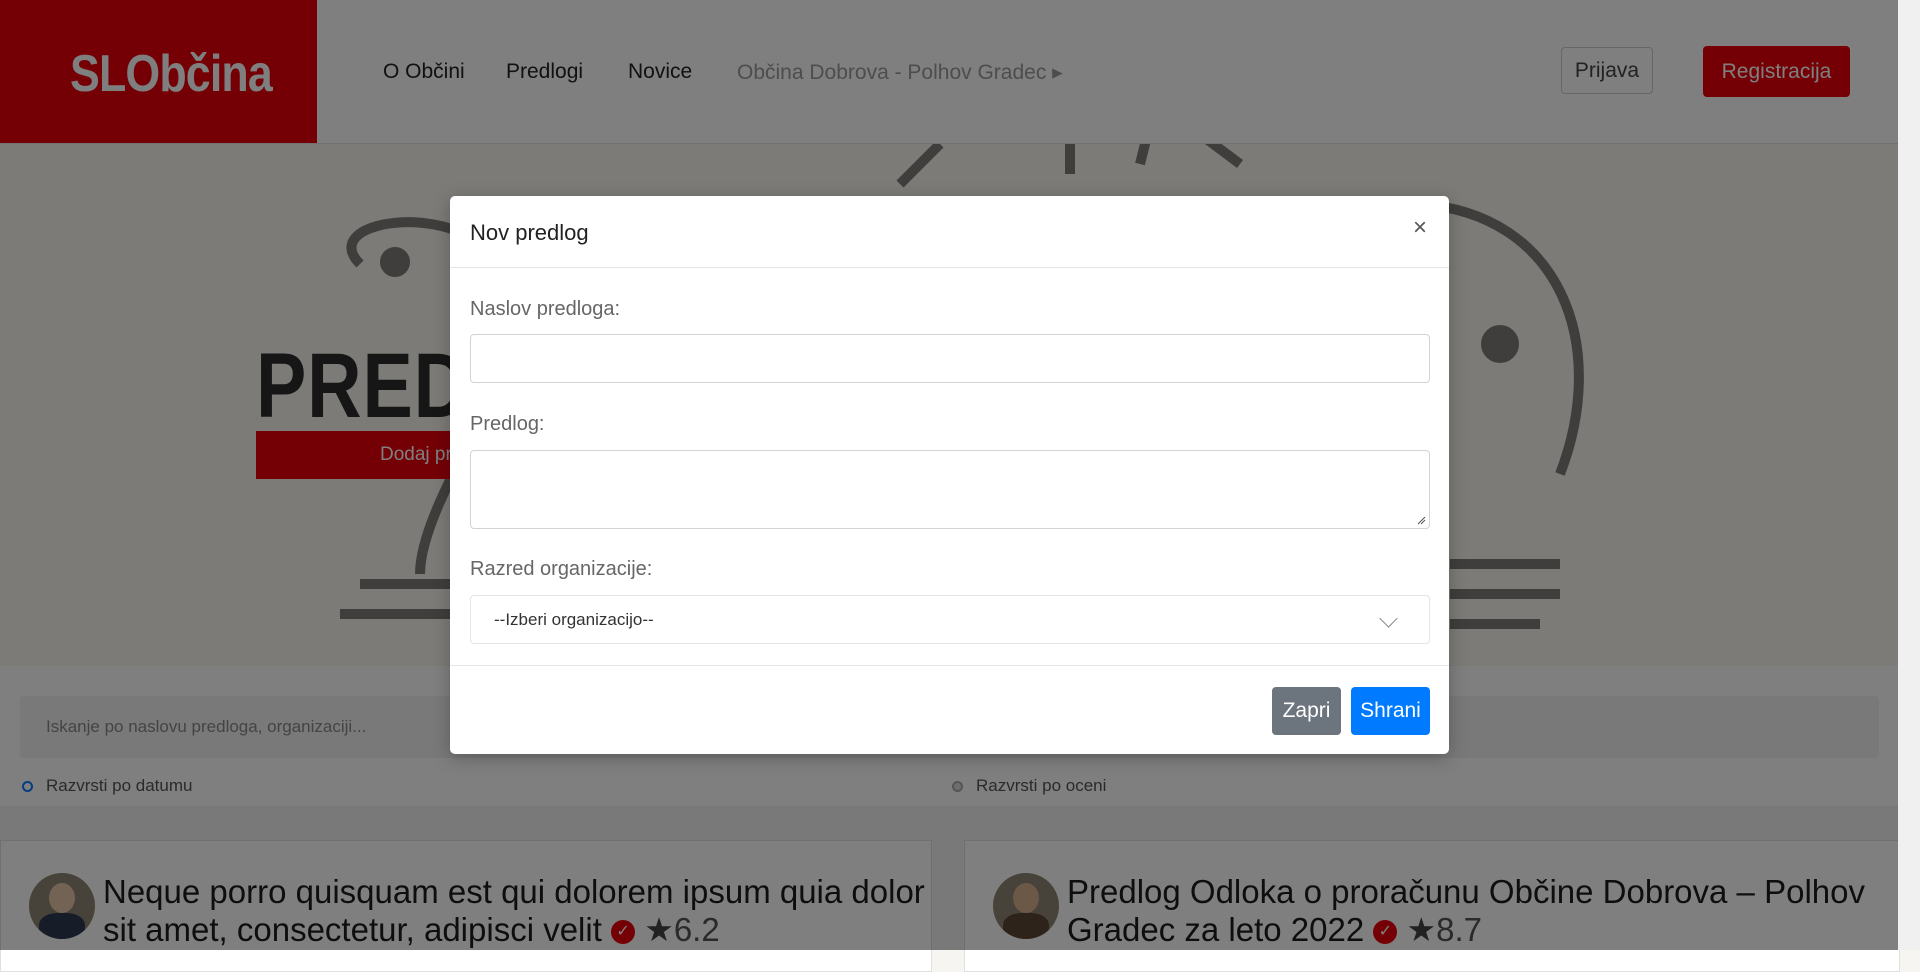  I want to click on save-button: Shrani, so click(1390, 711).